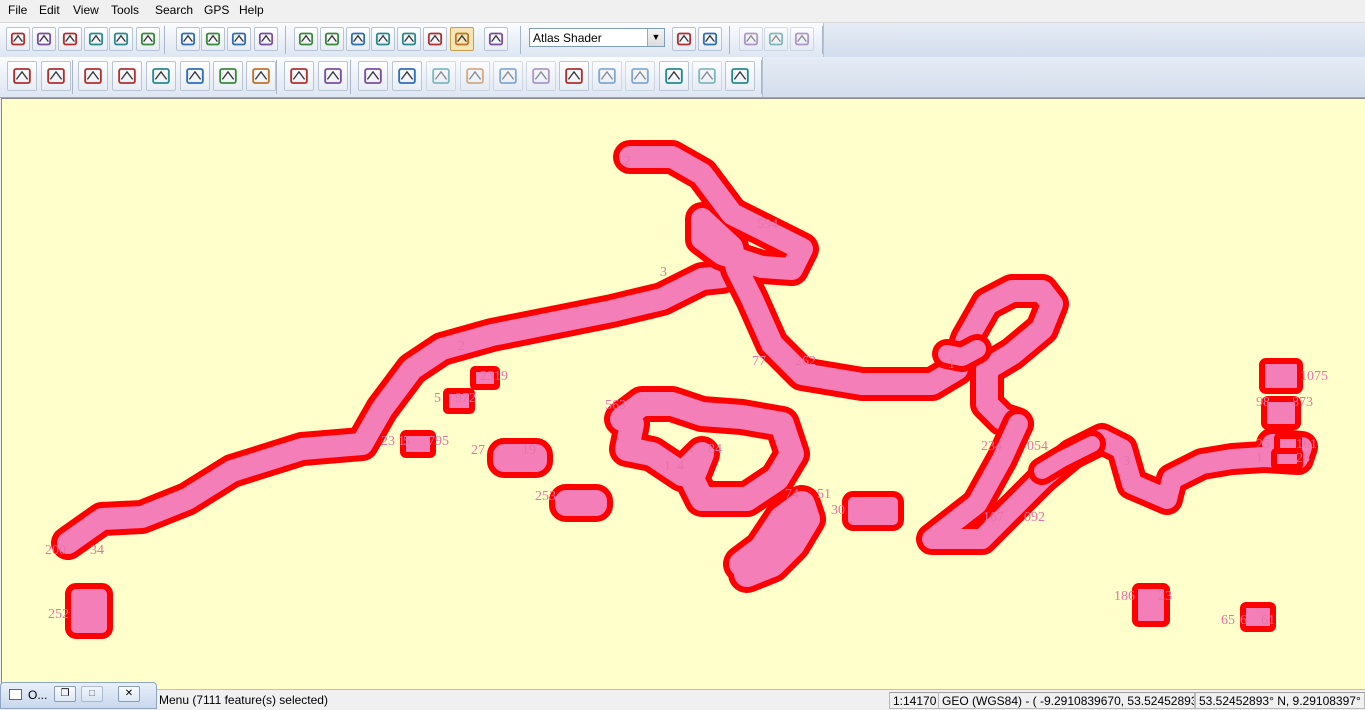 The height and width of the screenshot is (710, 1365). I want to click on open-folder-icon, so click(18, 39).